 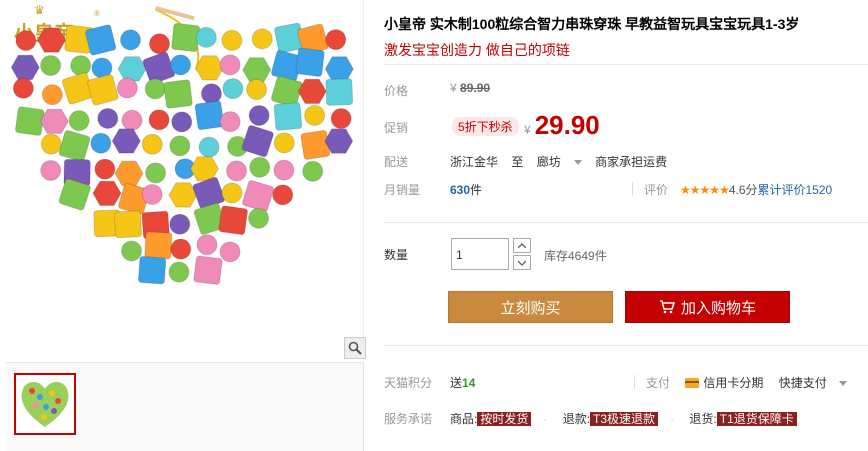 What do you see at coordinates (522, 262) in the screenshot?
I see `quantity-decrease-button` at bounding box center [522, 262].